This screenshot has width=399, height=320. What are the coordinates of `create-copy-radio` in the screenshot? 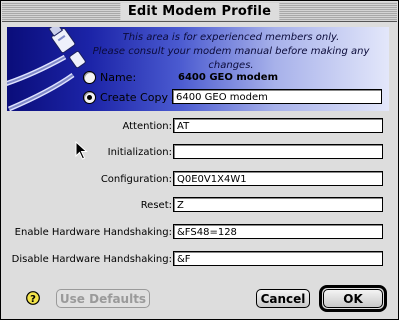 It's located at (89, 97).